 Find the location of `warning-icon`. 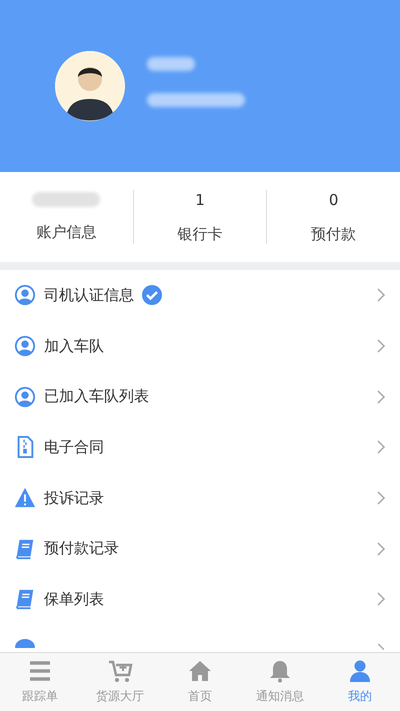

warning-icon is located at coordinates (25, 498).